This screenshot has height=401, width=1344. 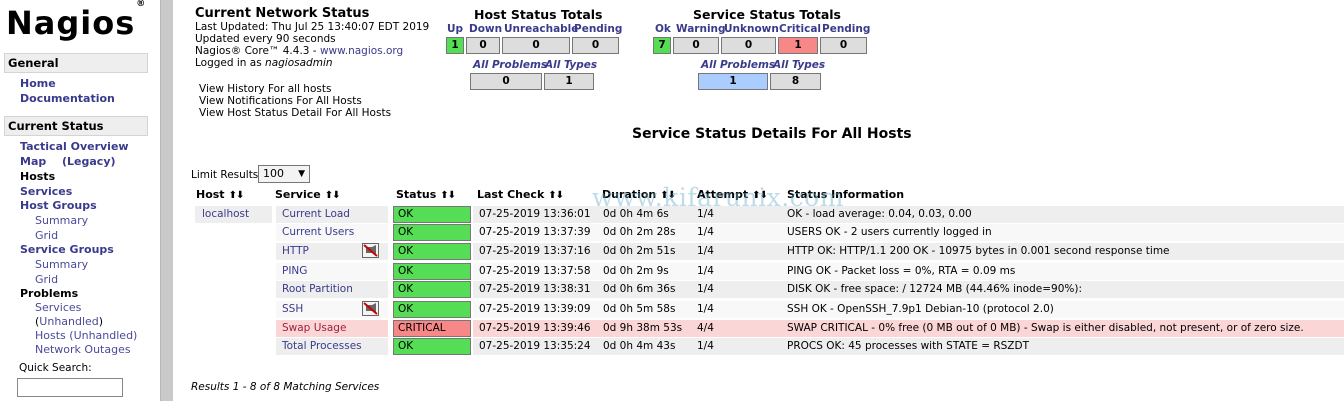 What do you see at coordinates (265, 89) in the screenshot?
I see `view-history-link: View History For all hosts` at bounding box center [265, 89].